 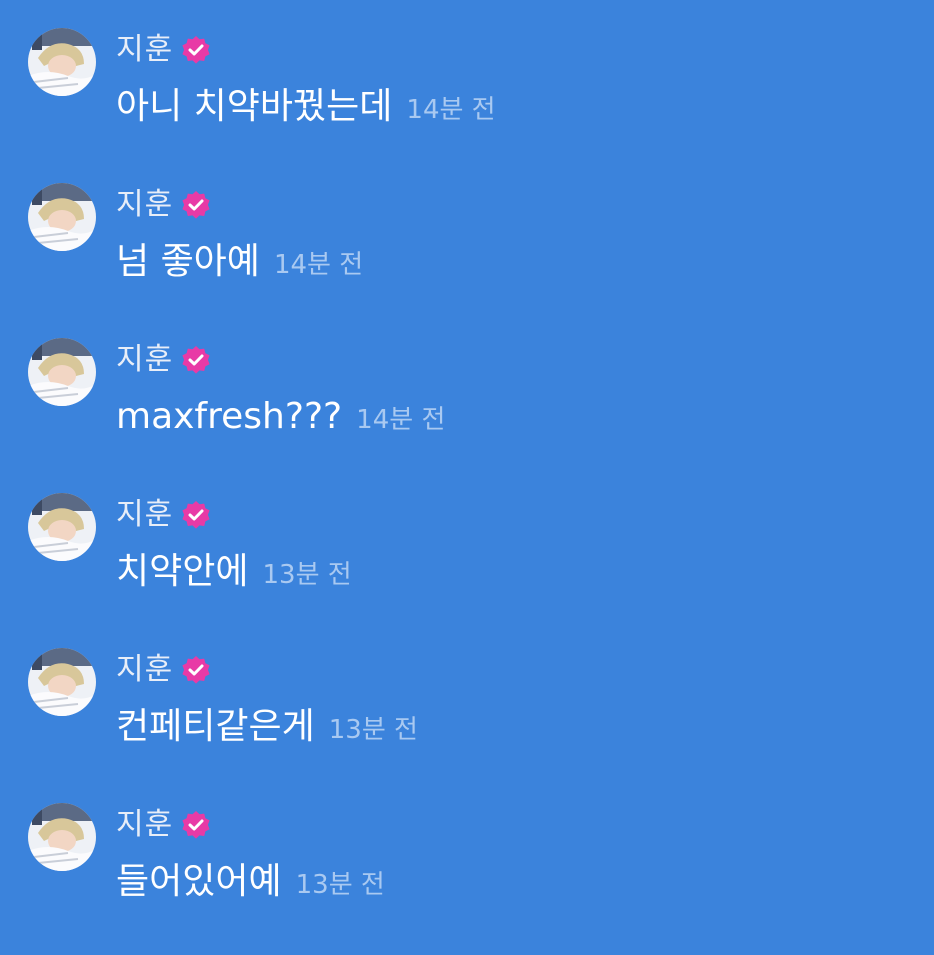 I want to click on message-row: 치약안에 13분 전, so click(x=234, y=572).